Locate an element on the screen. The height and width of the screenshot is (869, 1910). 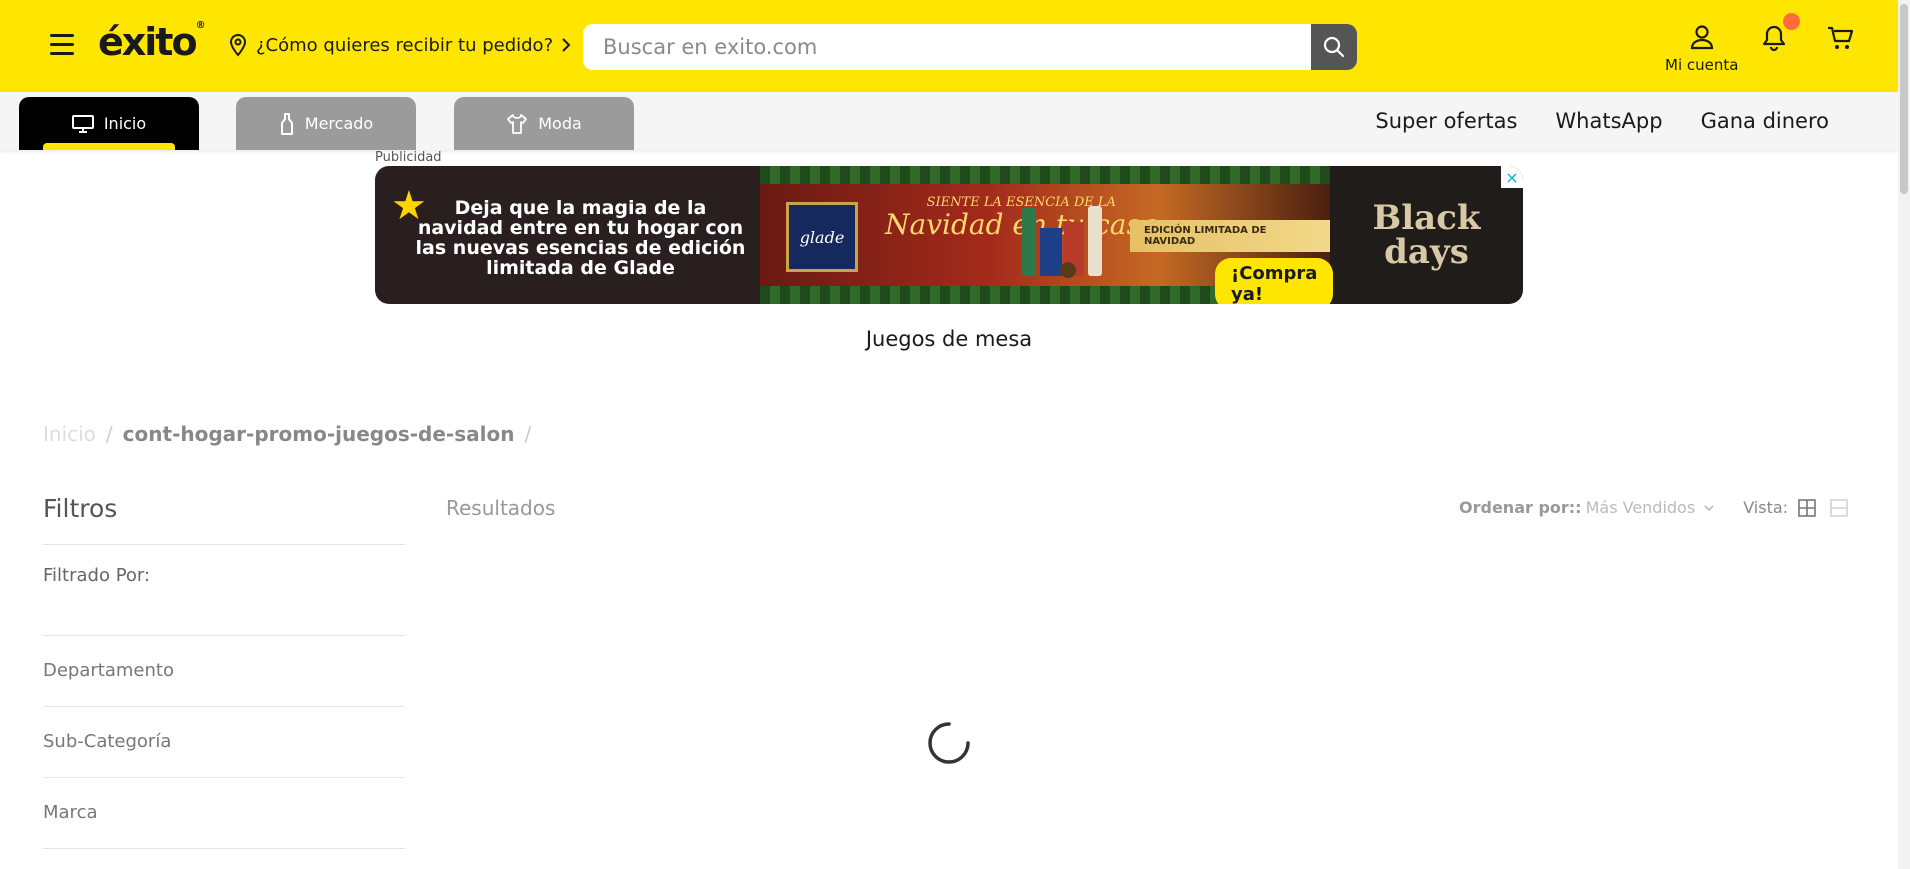
search-bar is located at coordinates (970, 47).